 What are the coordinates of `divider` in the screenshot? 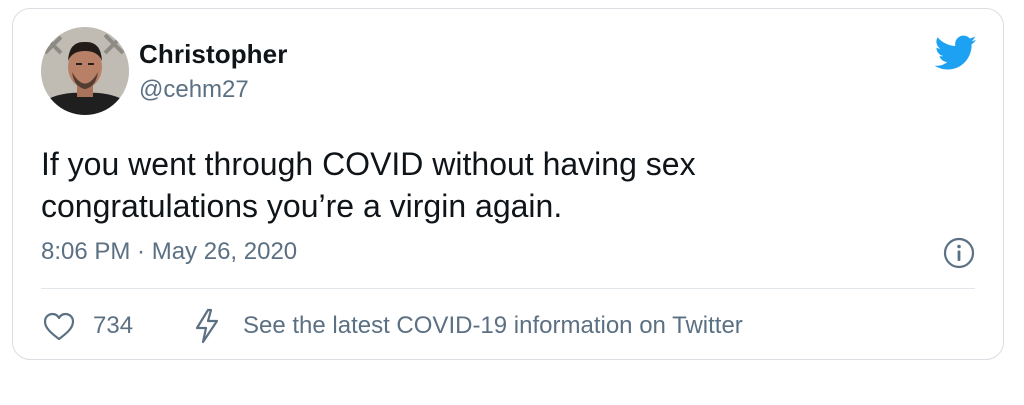 It's located at (508, 288).